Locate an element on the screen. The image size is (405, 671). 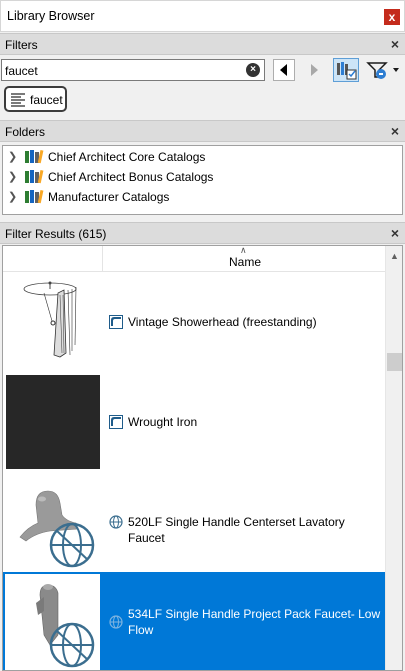
funnel-icon is located at coordinates (382, 70).